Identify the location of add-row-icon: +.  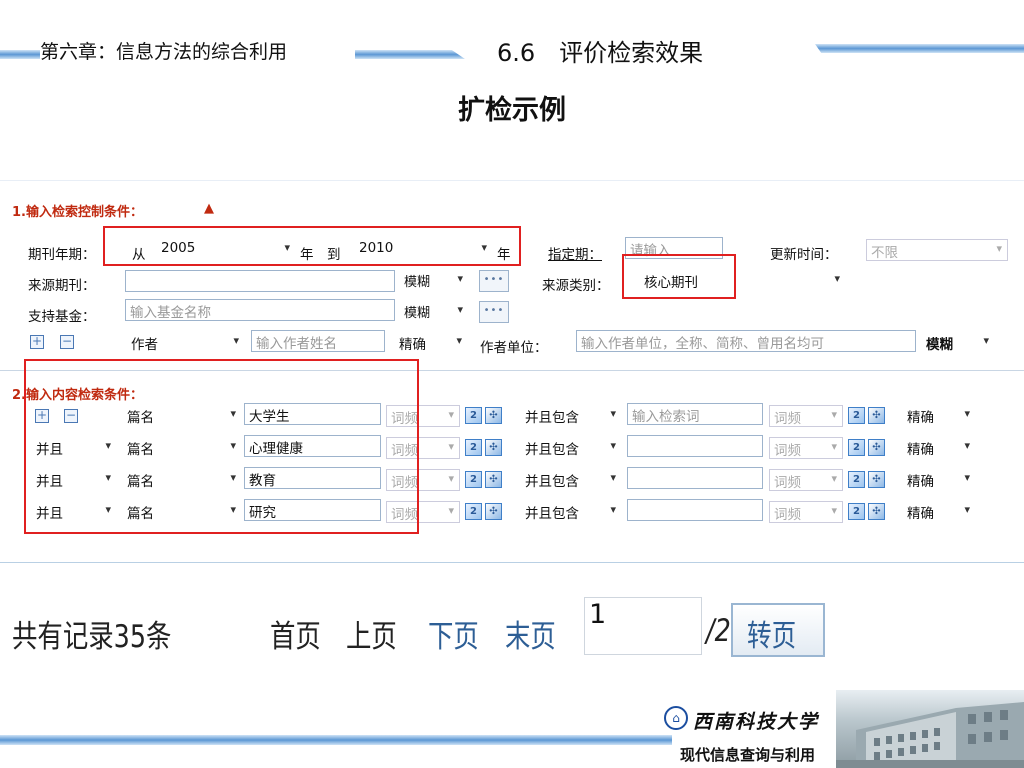
(37, 342).